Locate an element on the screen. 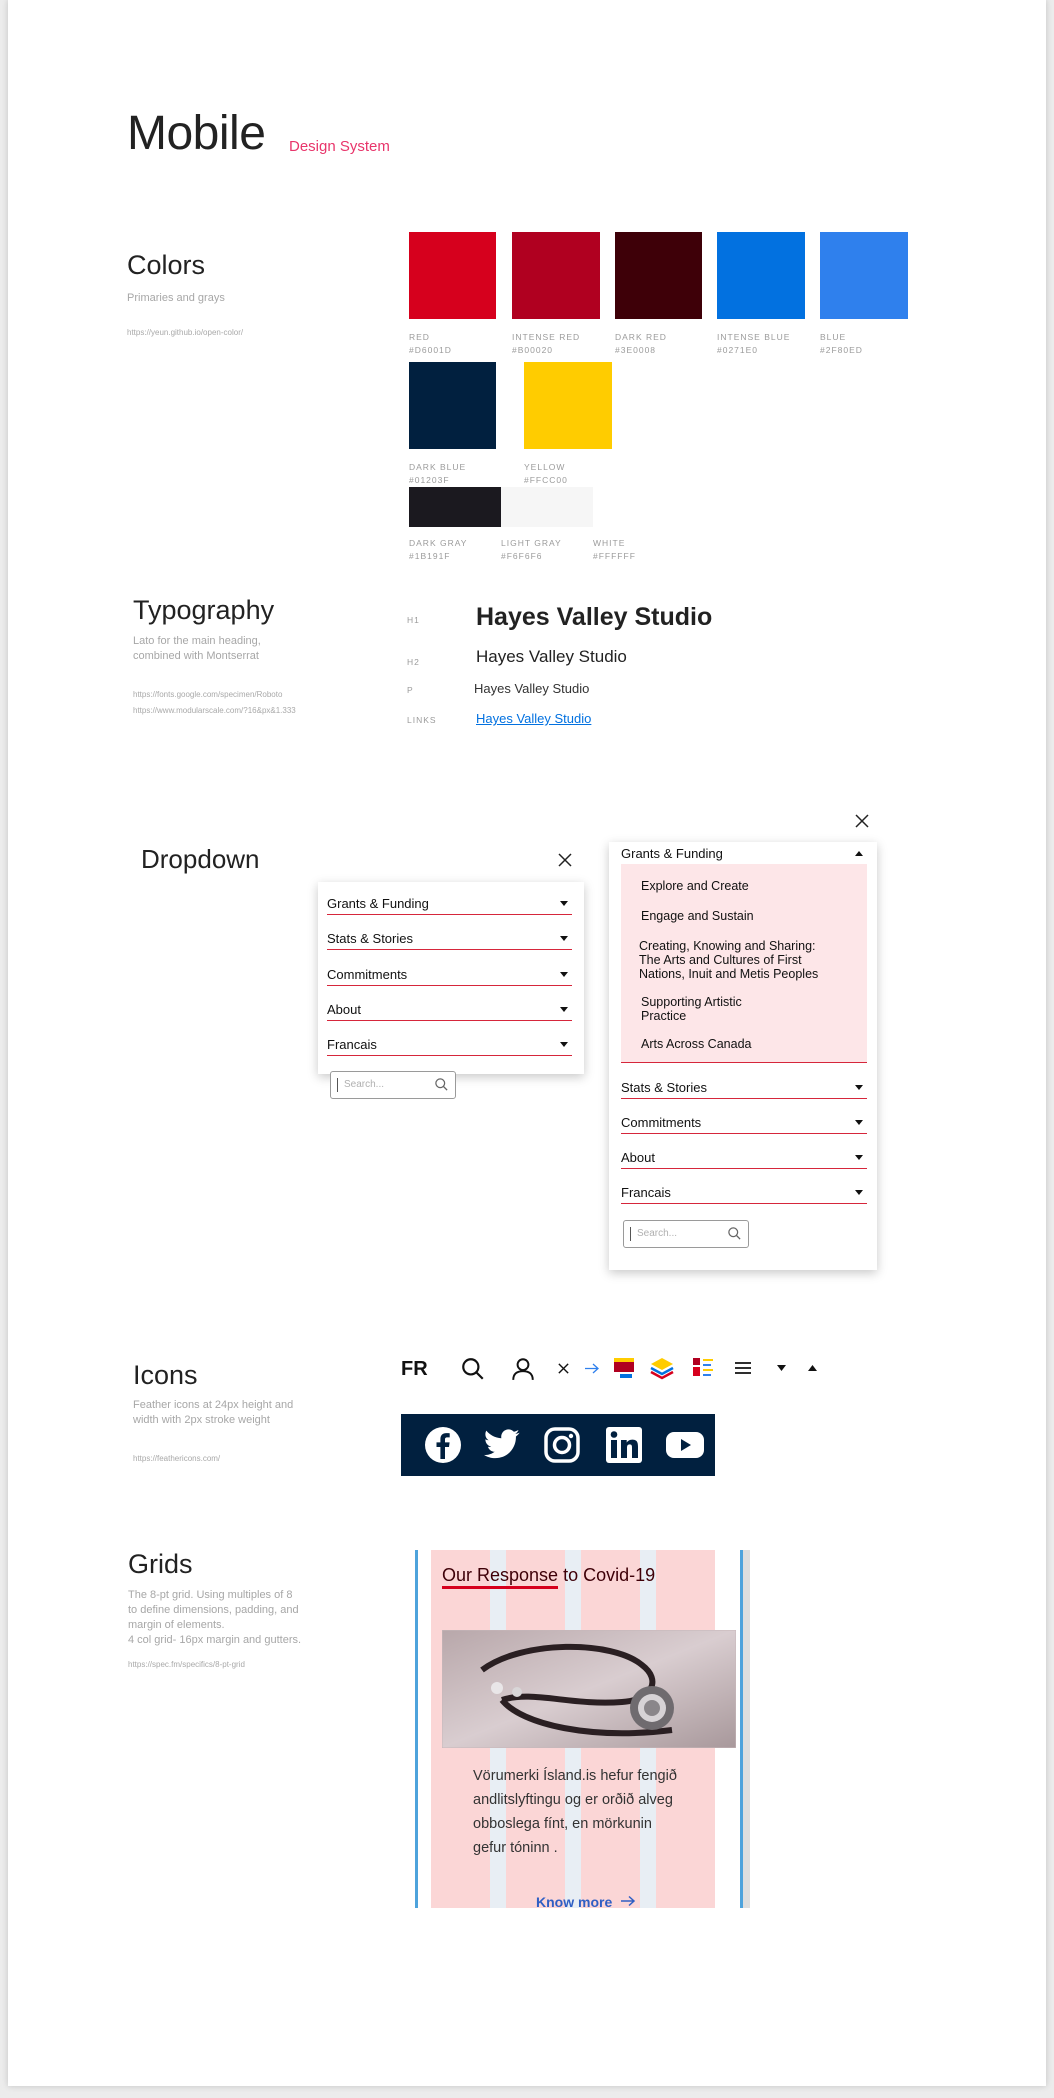 This screenshot has width=1054, height=2098. list-icon is located at coordinates (703, 1367).